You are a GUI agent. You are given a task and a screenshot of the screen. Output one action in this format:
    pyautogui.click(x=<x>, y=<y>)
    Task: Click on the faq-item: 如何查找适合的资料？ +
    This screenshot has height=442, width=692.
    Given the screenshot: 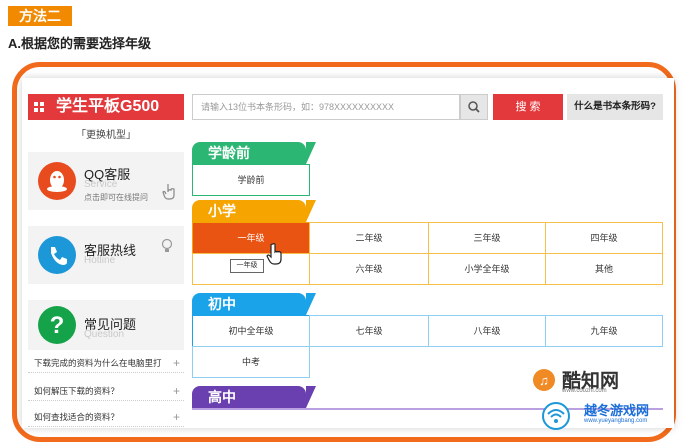 What is the action you would take?
    pyautogui.click(x=106, y=417)
    